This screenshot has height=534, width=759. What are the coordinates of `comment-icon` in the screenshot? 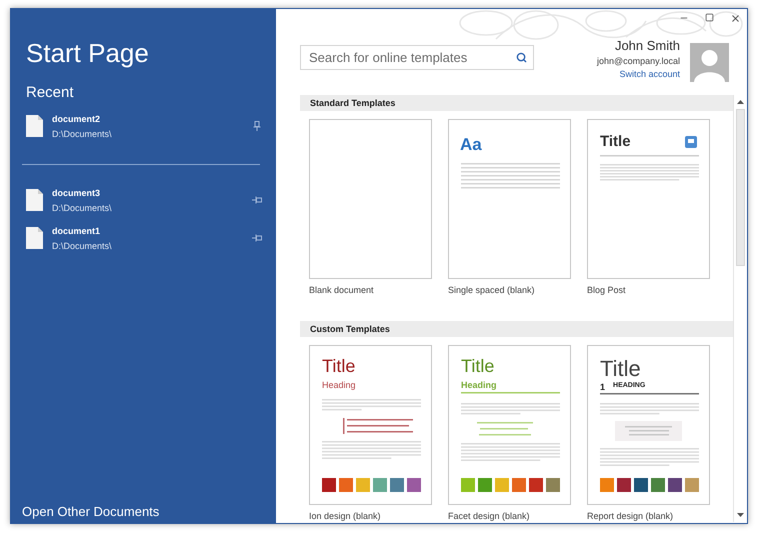 It's located at (691, 142).